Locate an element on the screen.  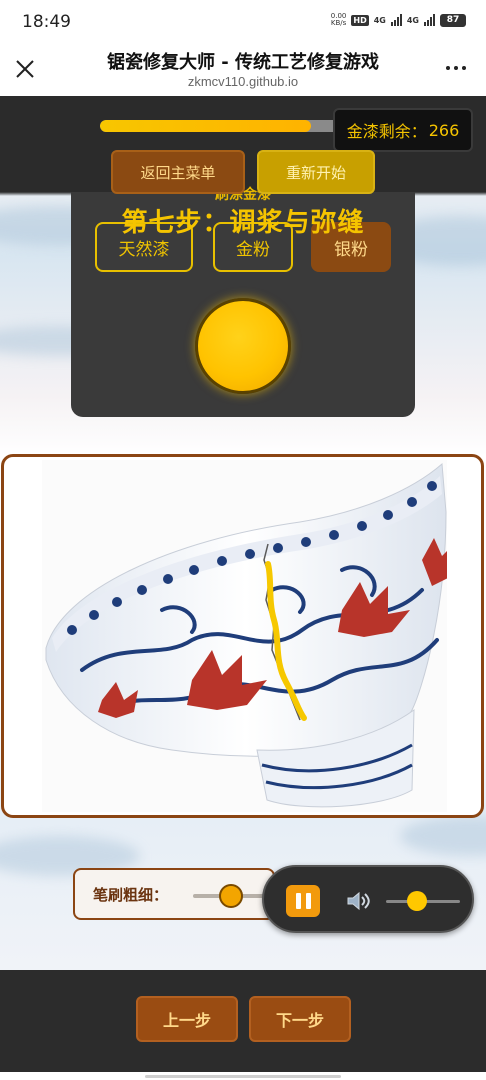
hd-icon: HD is located at coordinates (360, 20).